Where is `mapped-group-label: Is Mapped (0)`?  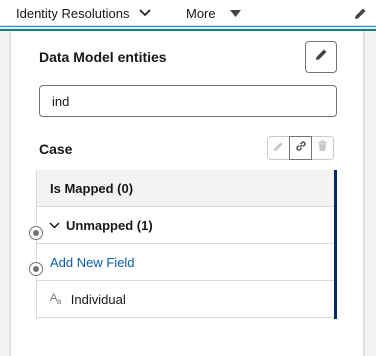 mapped-group-label: Is Mapped (0) is located at coordinates (92, 188).